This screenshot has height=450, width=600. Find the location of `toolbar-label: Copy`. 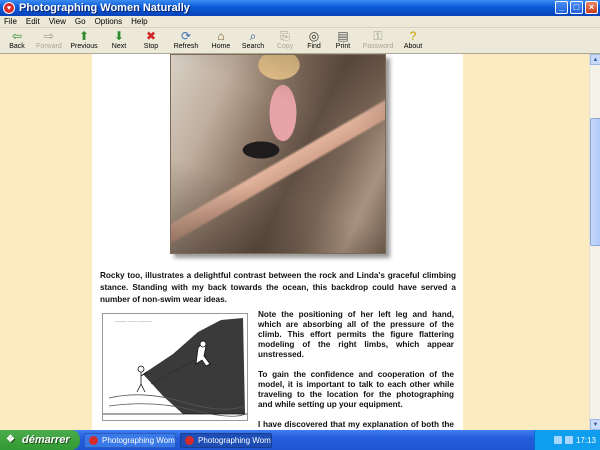

toolbar-label: Copy is located at coordinates (285, 46).